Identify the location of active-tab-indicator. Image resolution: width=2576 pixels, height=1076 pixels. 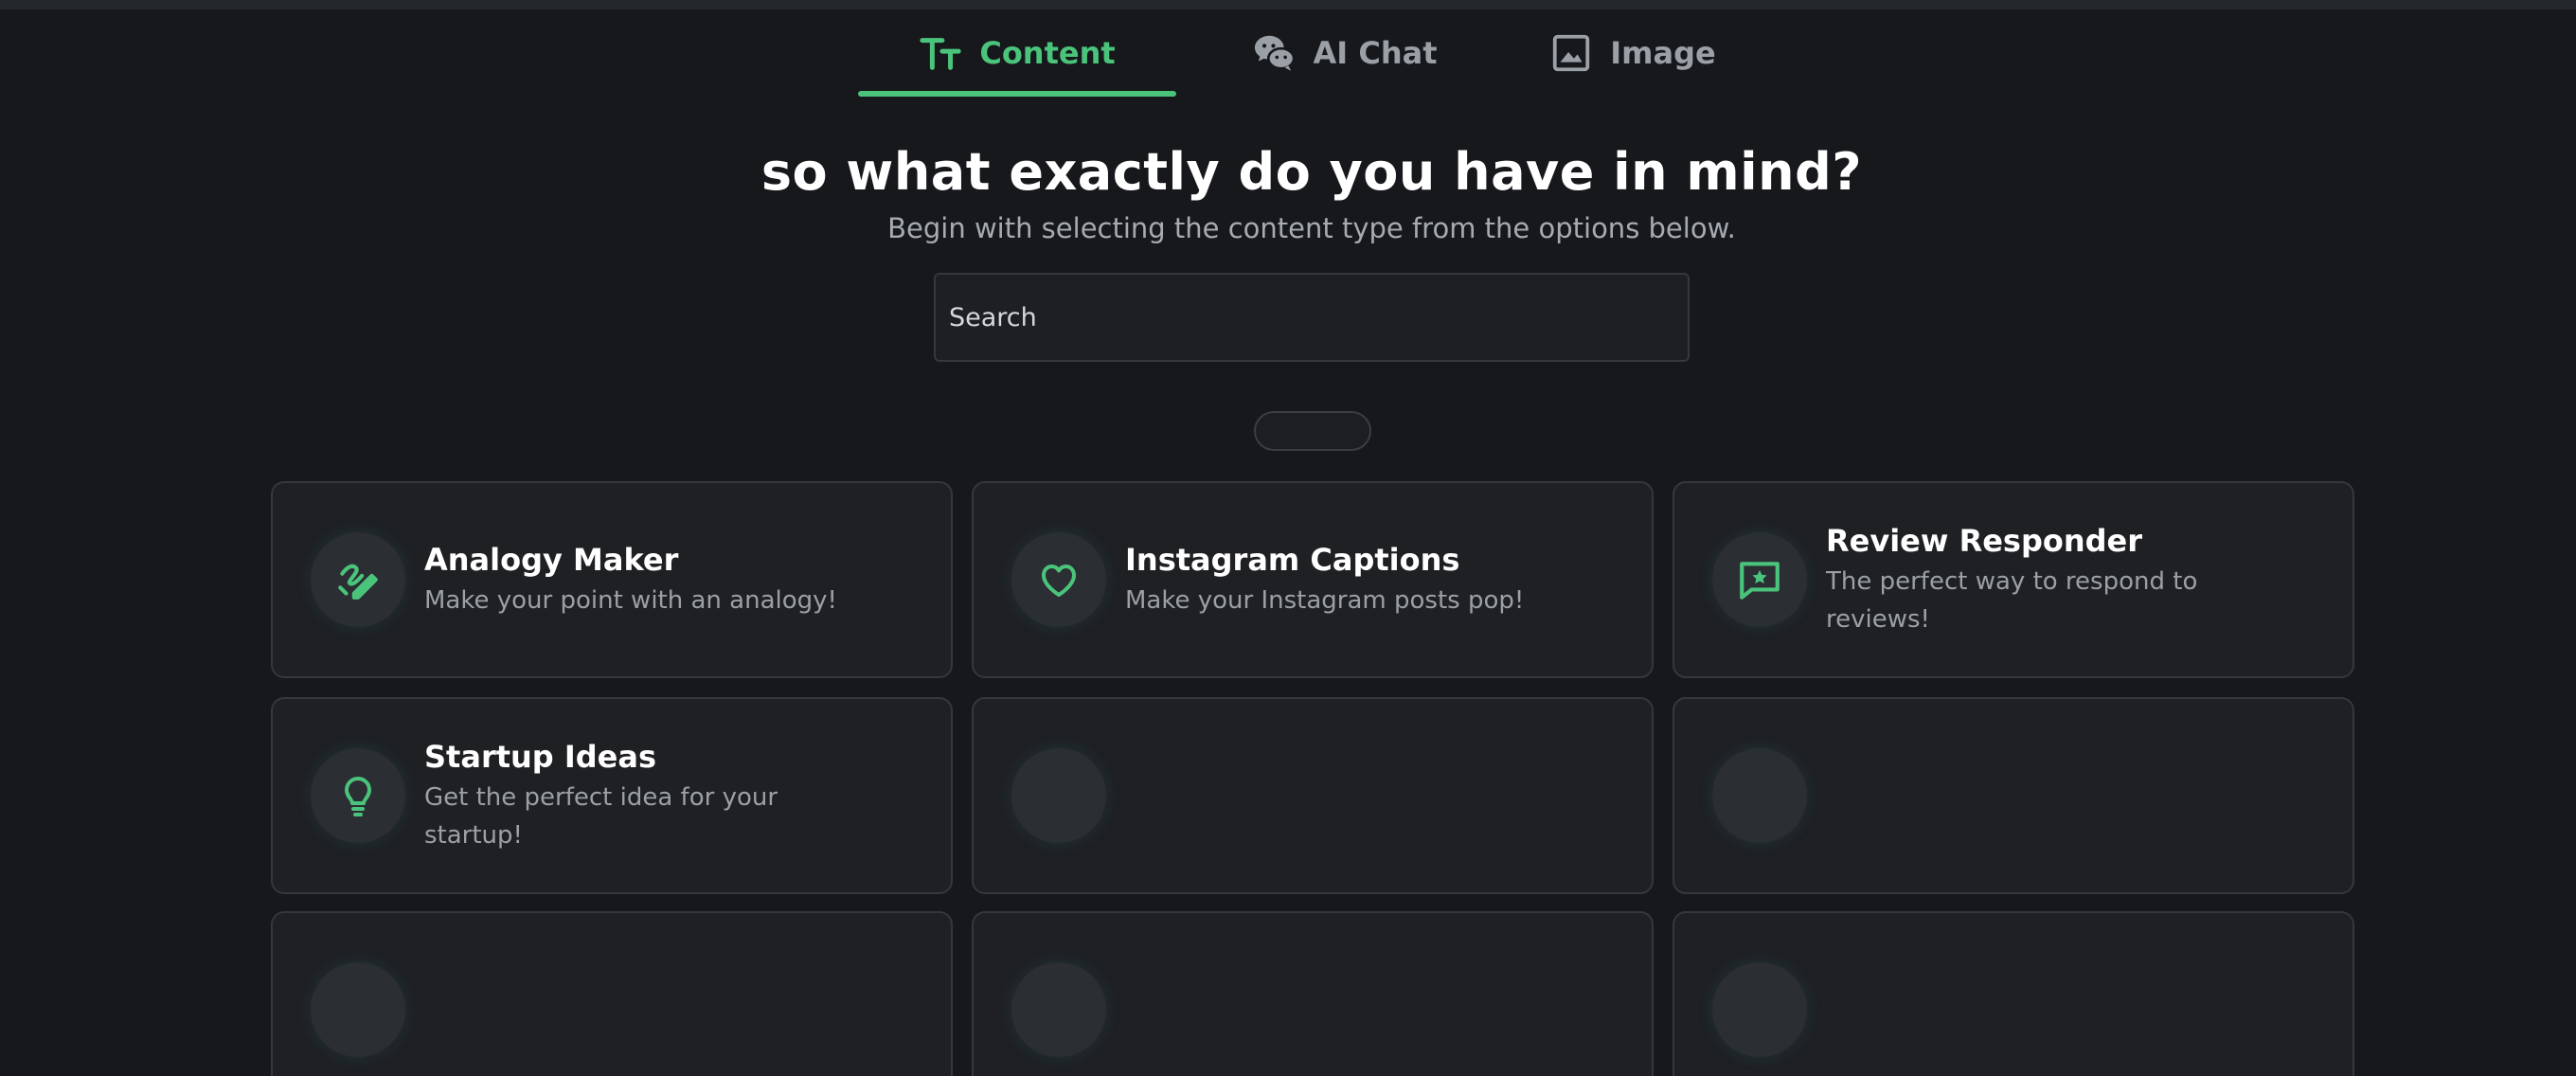
(1017, 94).